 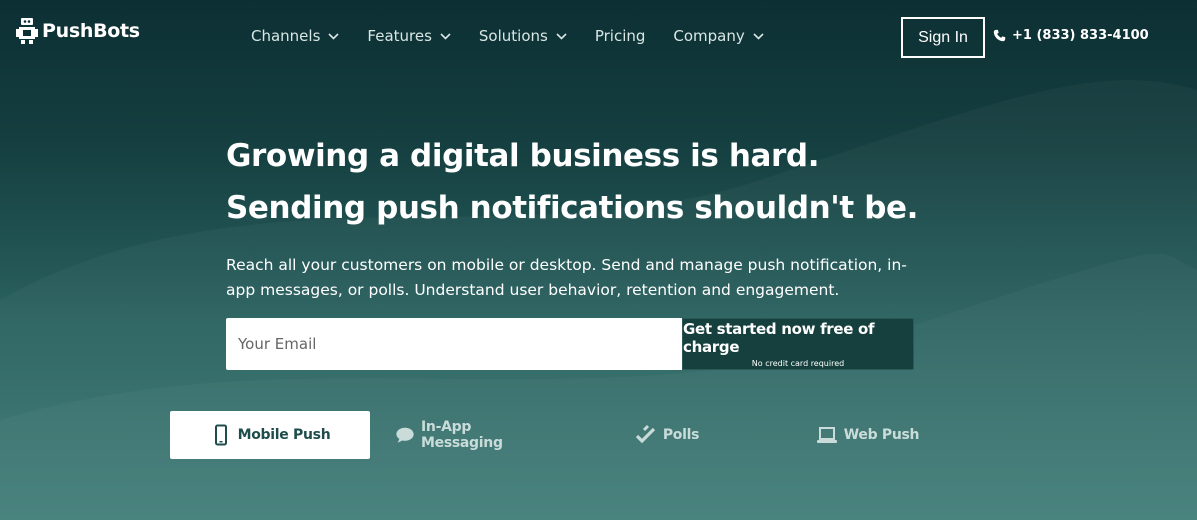 What do you see at coordinates (399, 36) in the screenshot?
I see `menu-item-label: Features` at bounding box center [399, 36].